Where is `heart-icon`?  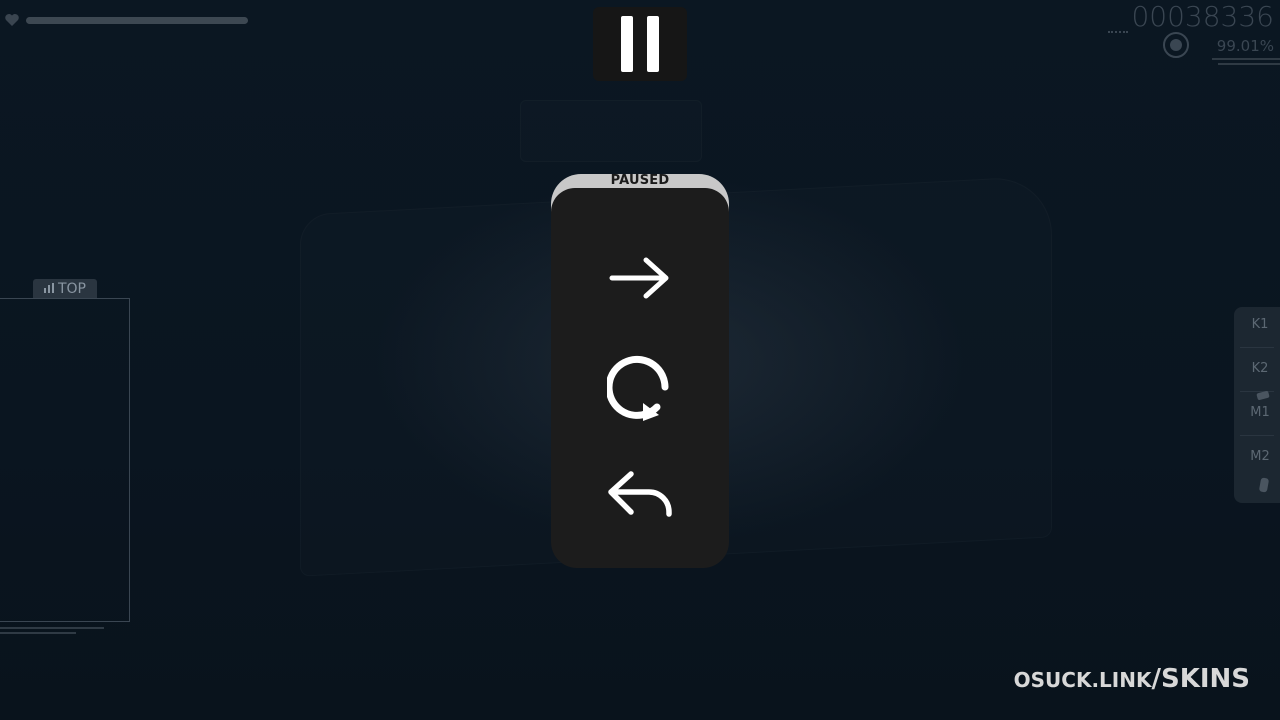
heart-icon is located at coordinates (12, 20).